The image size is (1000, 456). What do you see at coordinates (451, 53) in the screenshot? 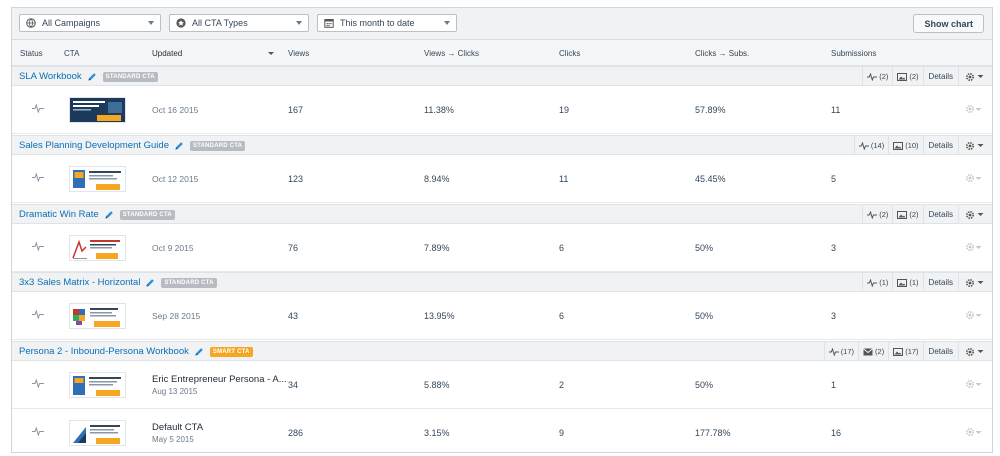
I see `column-views-clicks: Views → Clicks` at bounding box center [451, 53].